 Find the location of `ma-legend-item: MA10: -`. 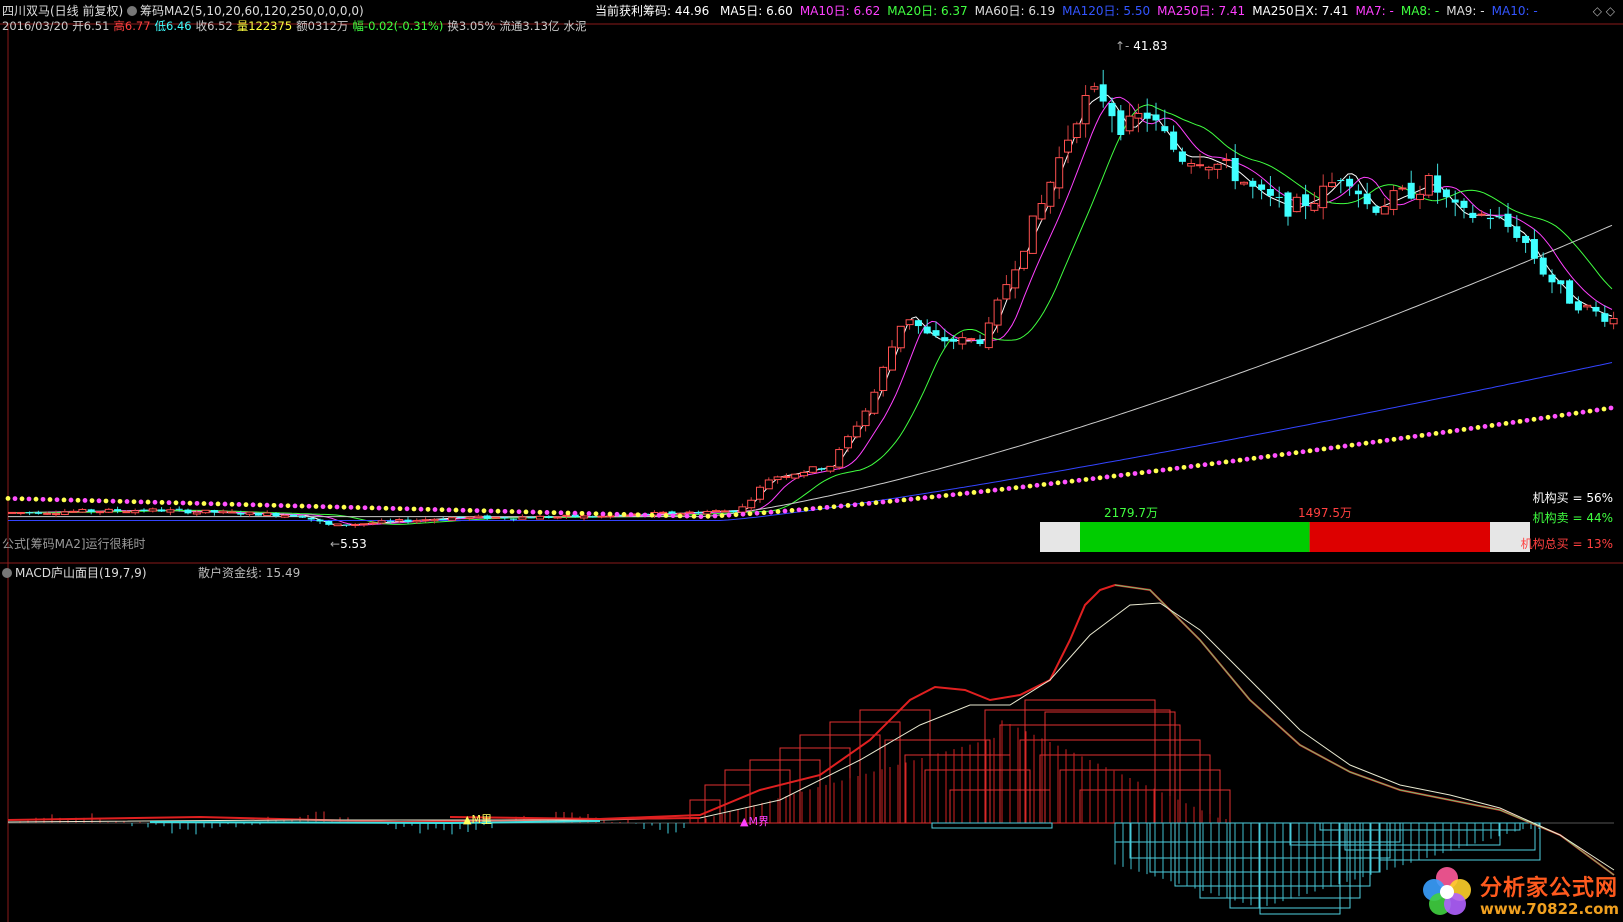

ma-legend-item: MA10: - is located at coordinates (1514, 11).